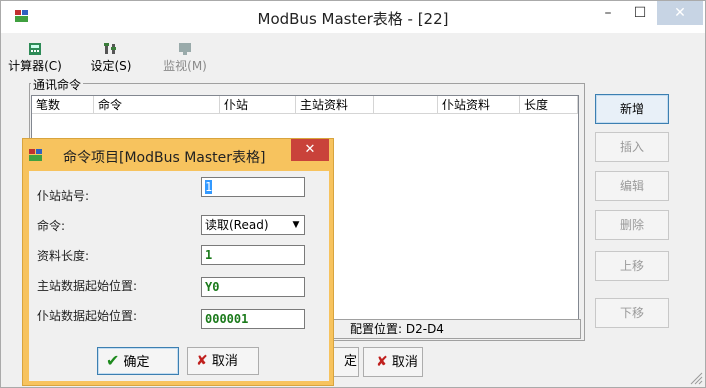 The height and width of the screenshot is (388, 706). I want to click on add-button: 新增, so click(632, 109).